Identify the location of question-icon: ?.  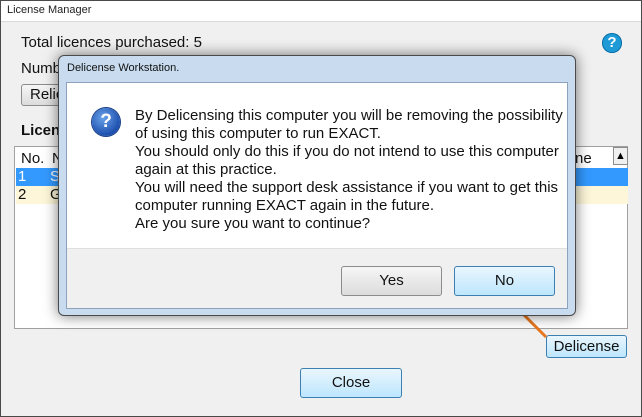
(106, 122).